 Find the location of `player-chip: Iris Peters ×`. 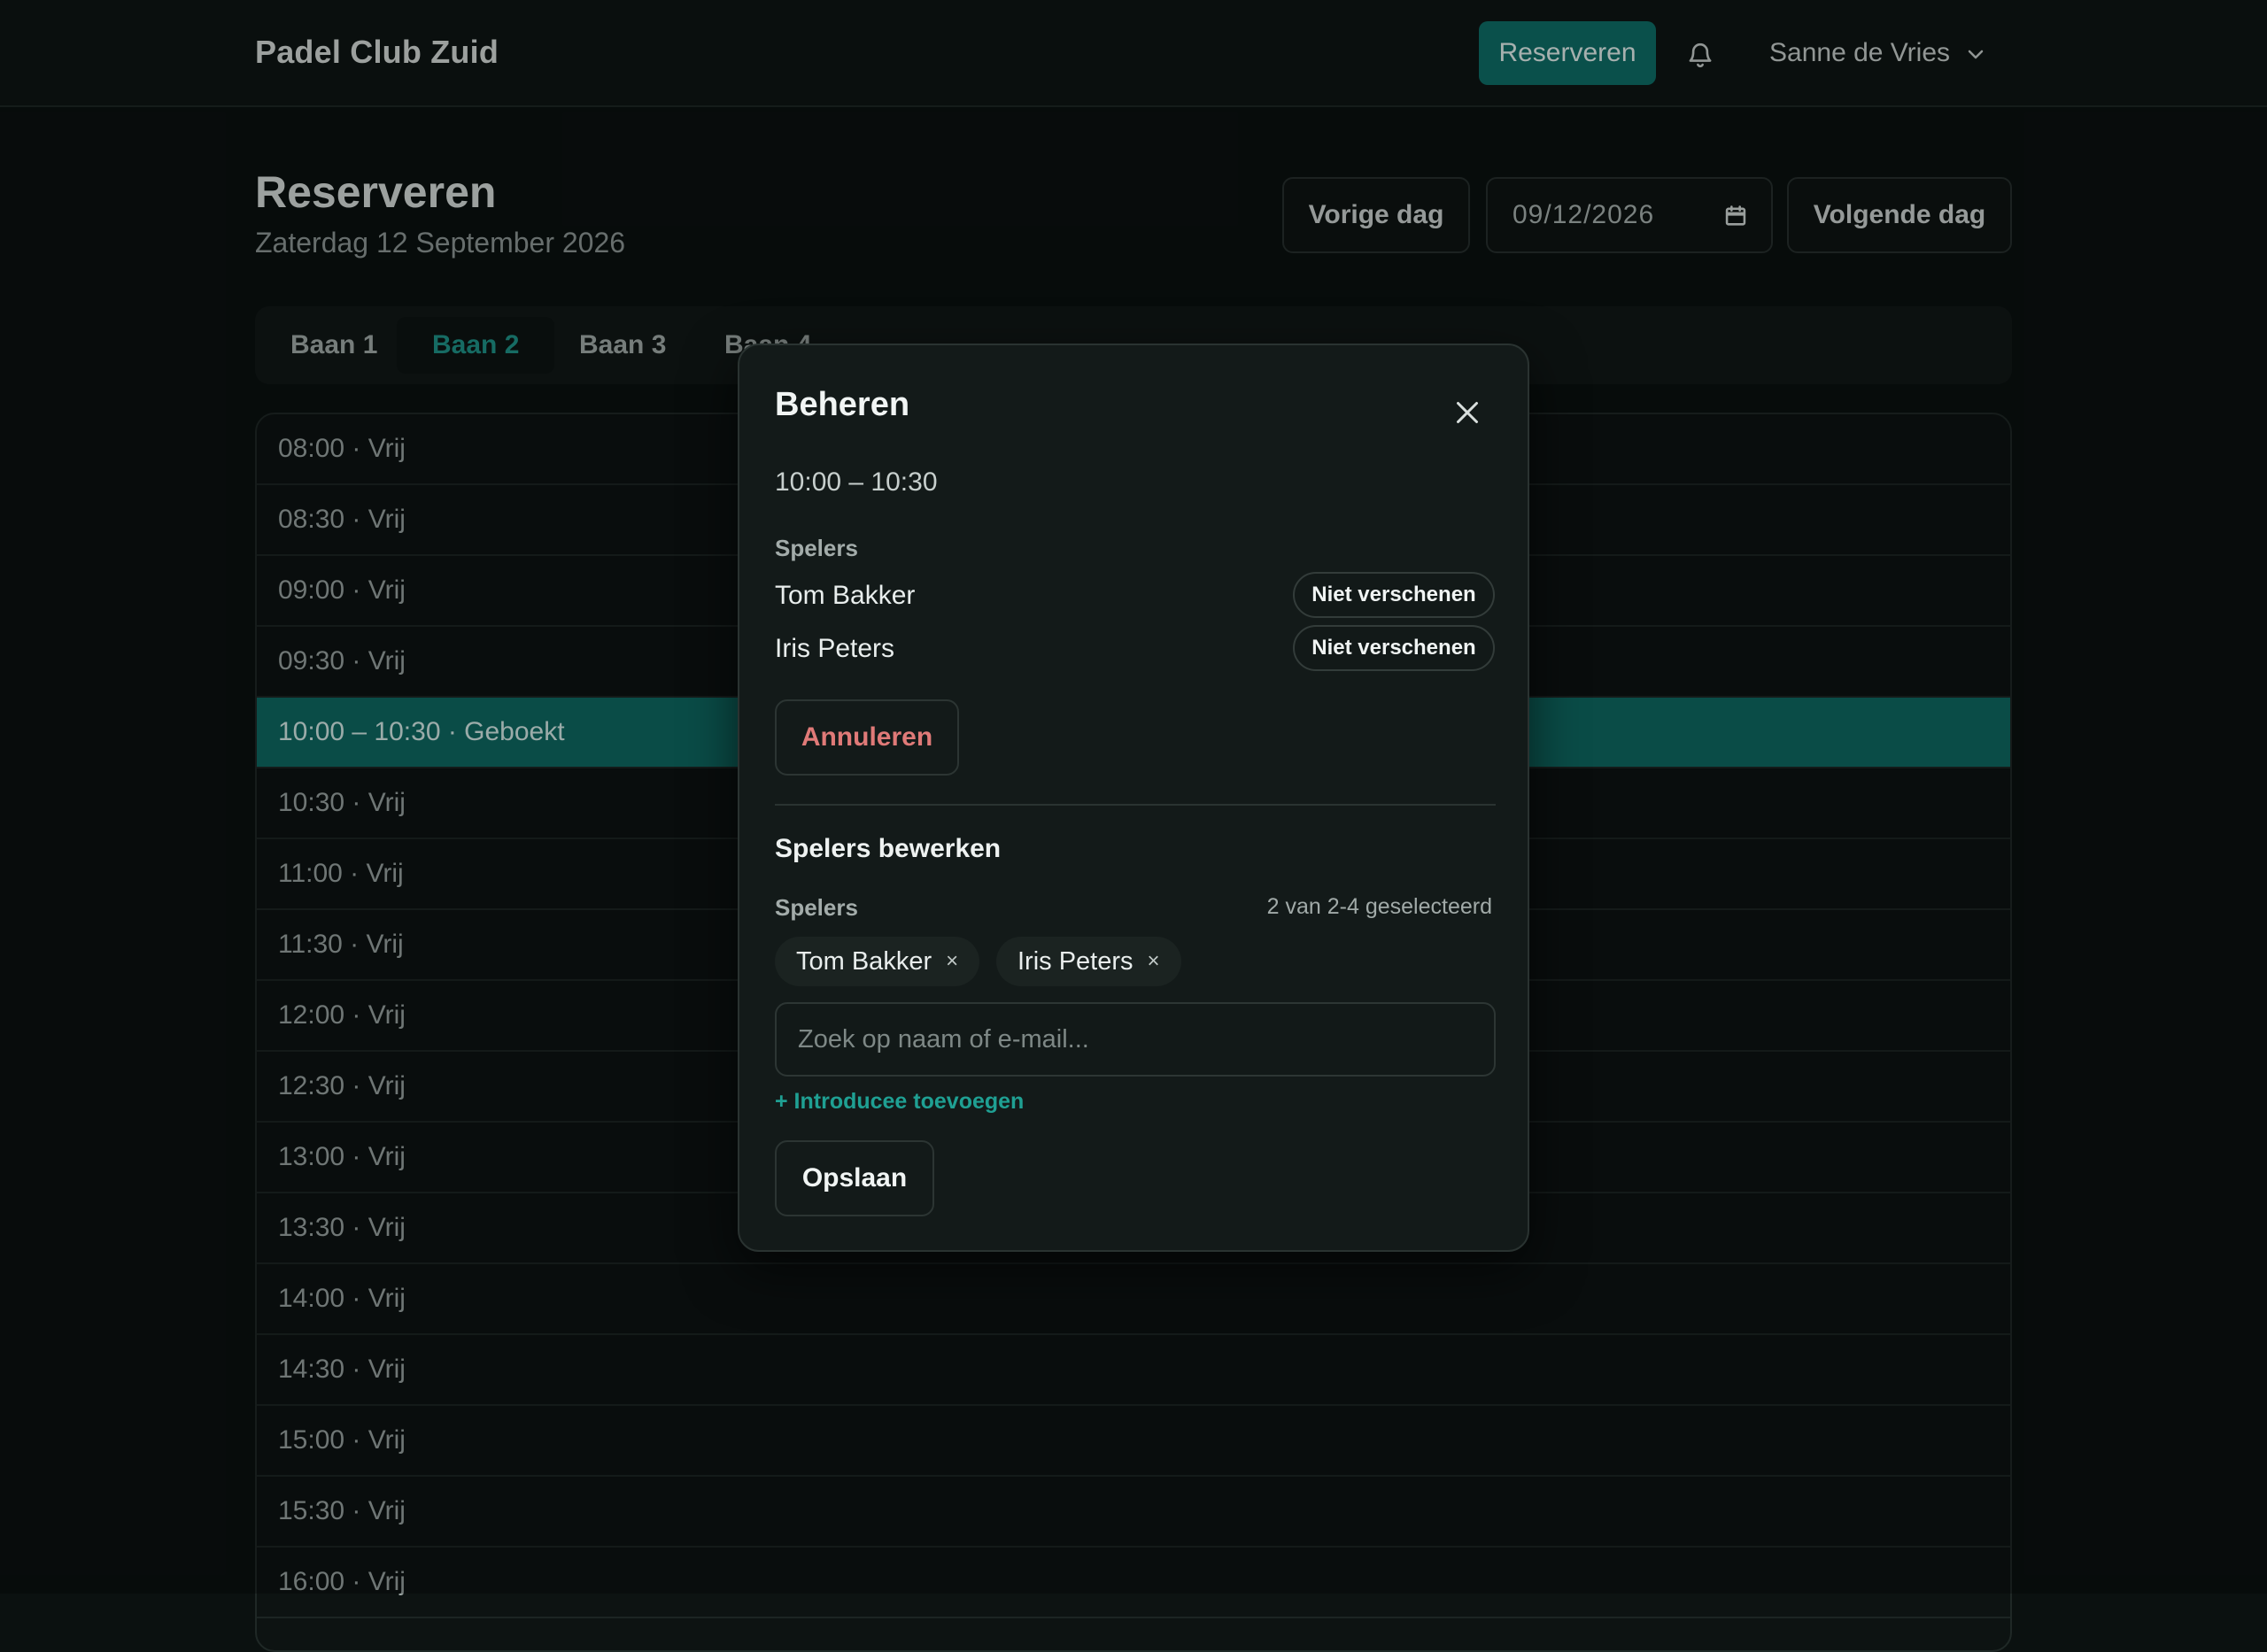

player-chip: Iris Peters × is located at coordinates (1088, 961).